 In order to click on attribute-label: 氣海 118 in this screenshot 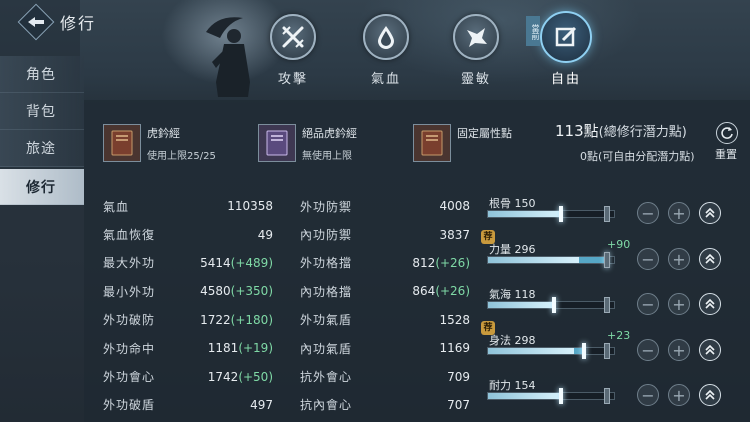, I will do `click(512, 294)`.